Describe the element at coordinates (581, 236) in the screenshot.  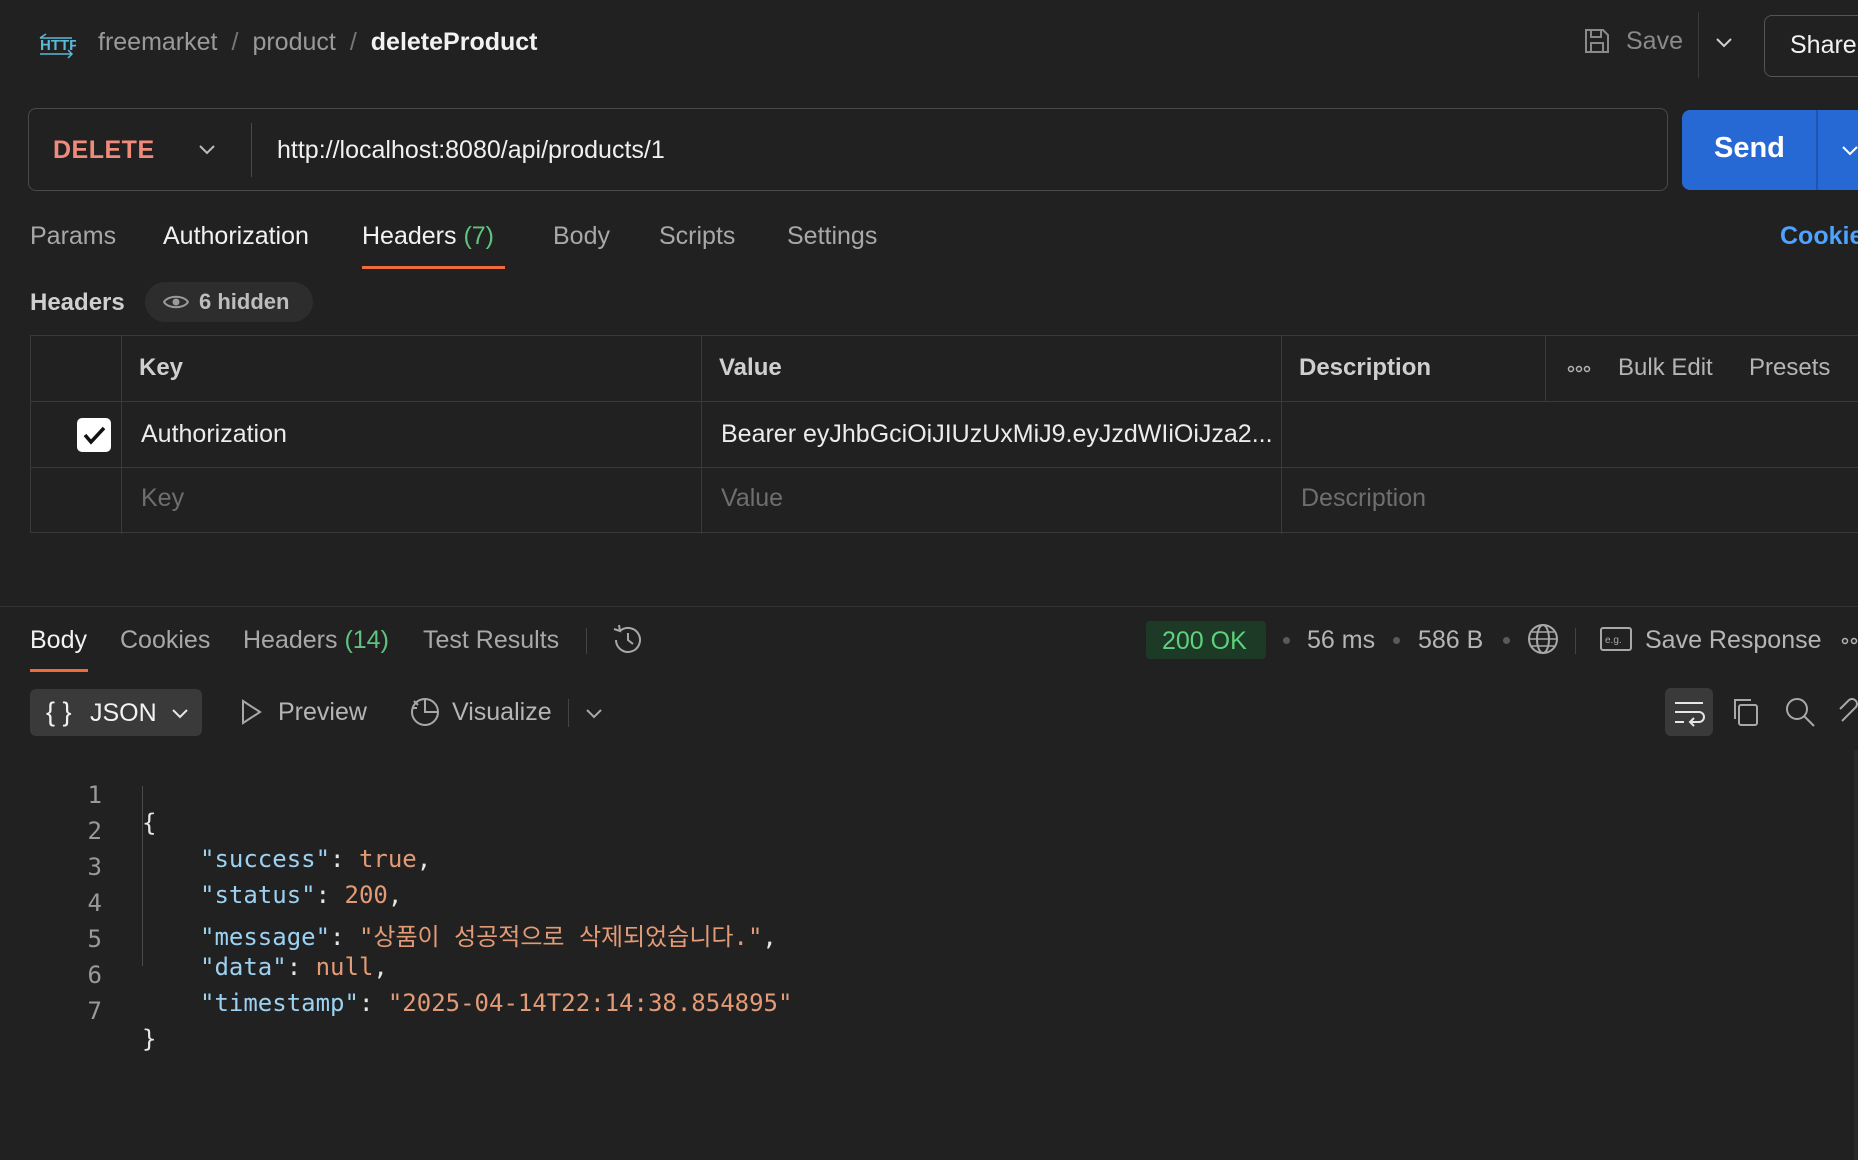
I see `tab-body: Body` at that location.